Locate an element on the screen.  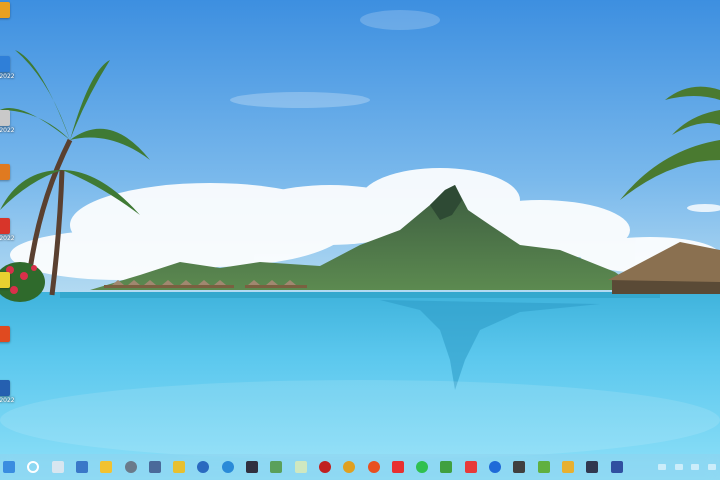
folder-icon is located at coordinates (568, 467).